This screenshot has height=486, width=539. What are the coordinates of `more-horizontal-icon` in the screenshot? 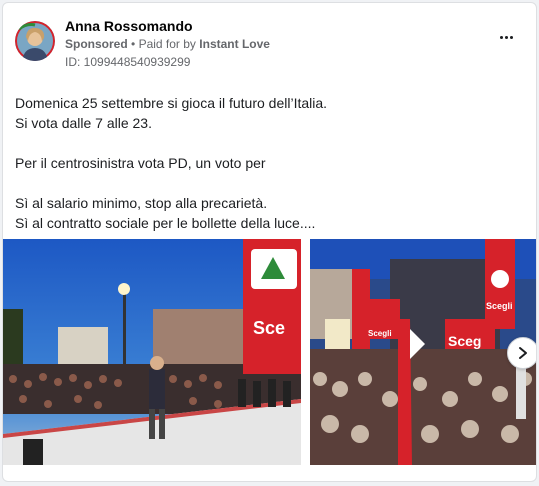 It's located at (506, 37).